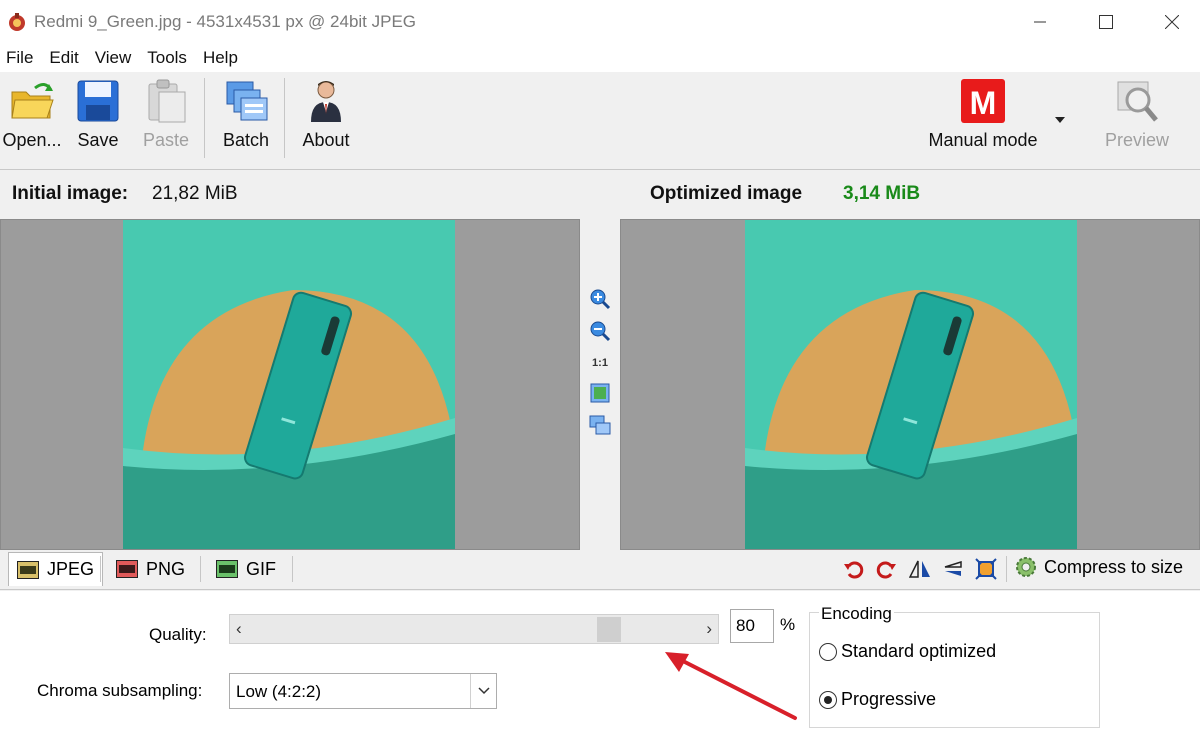 This screenshot has height=749, width=1200. I want to click on flip-horizontal-icon, so click(919, 569).